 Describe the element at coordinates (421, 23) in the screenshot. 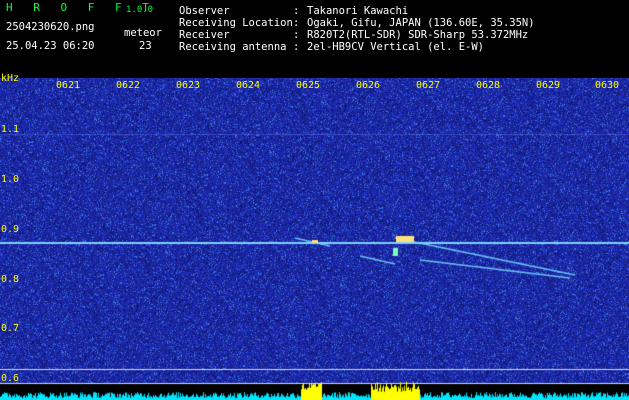

I see `info-value-location: Ogaki, Gifu, JAPAN (136.60E, 35.35N)` at that location.